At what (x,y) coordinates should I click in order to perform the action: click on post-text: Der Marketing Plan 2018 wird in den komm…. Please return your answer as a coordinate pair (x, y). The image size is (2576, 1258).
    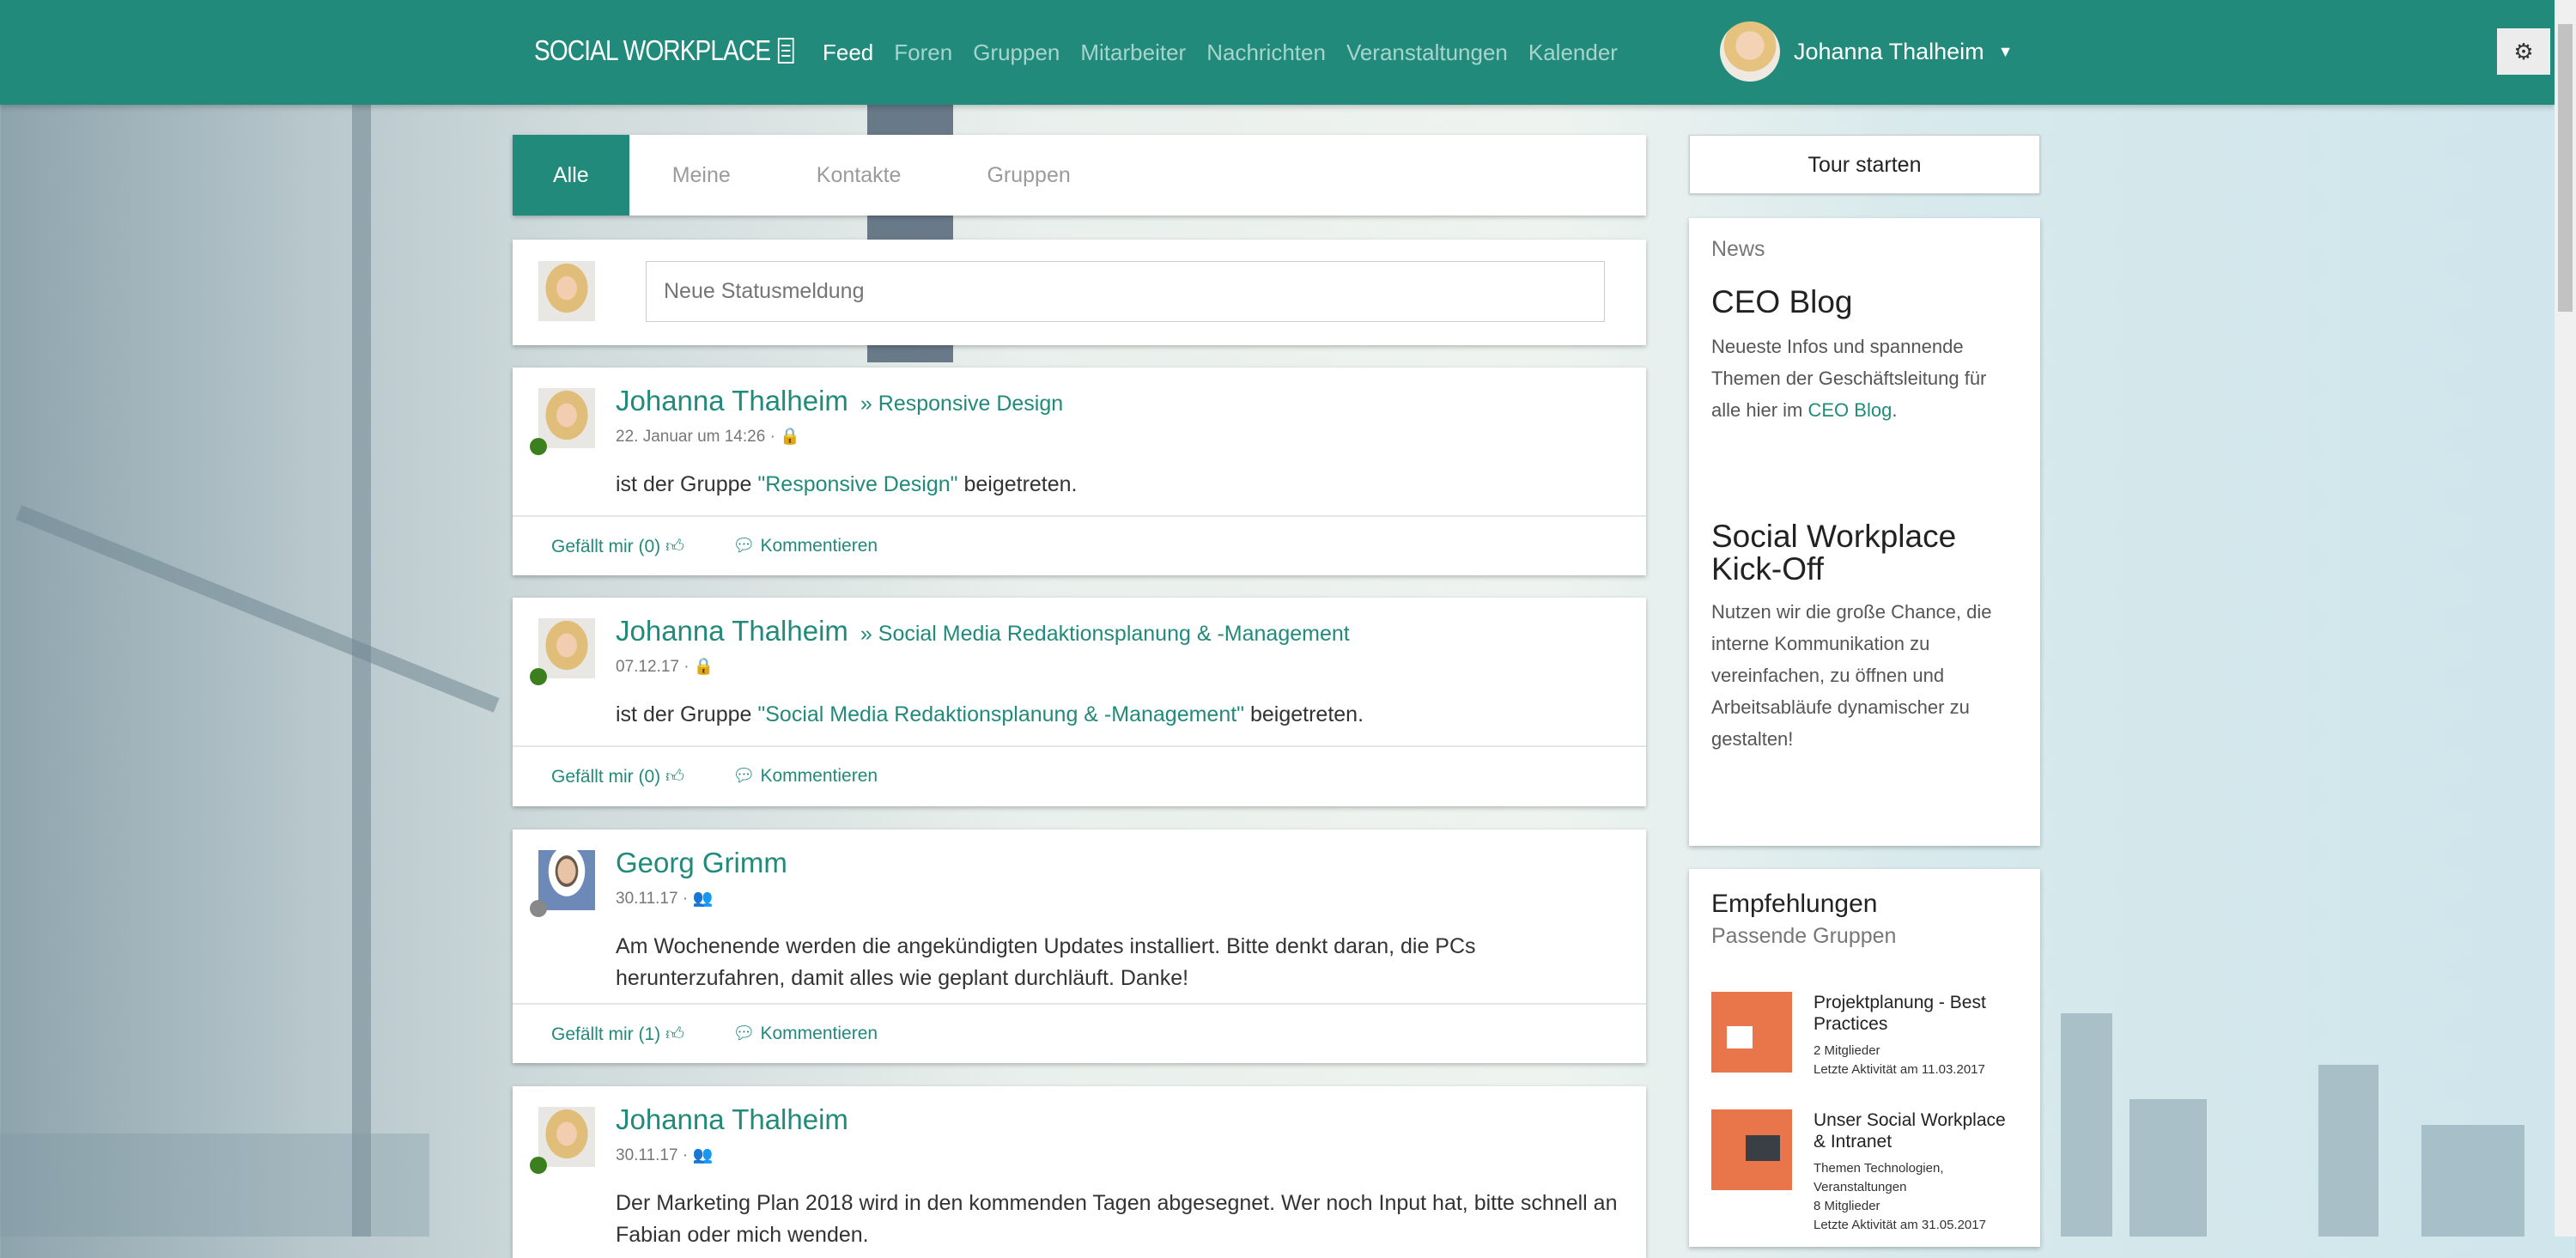
    Looking at the image, I should click on (1117, 1219).